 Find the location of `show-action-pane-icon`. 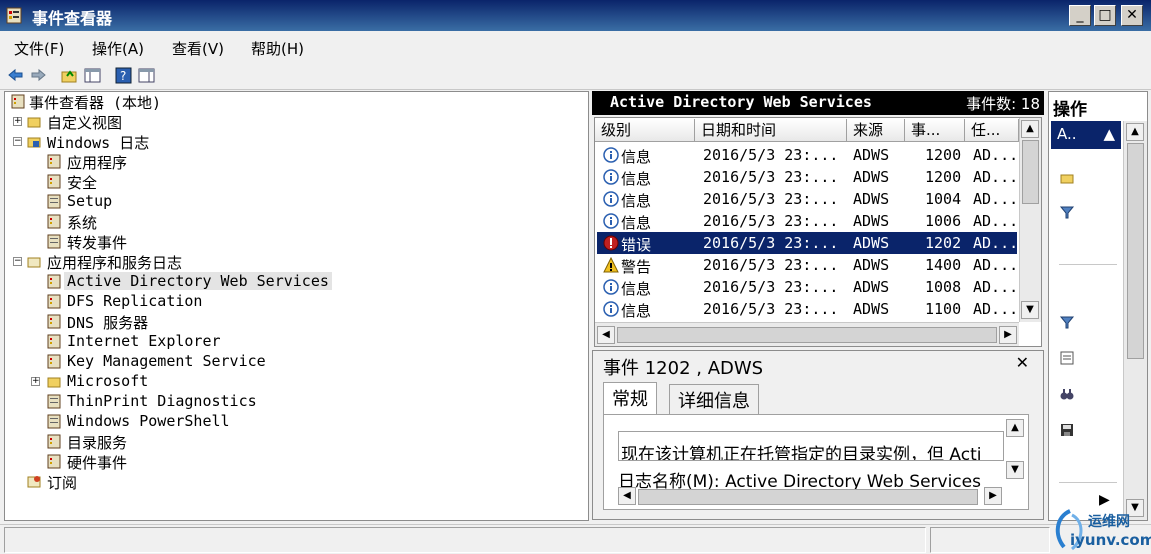

show-action-pane-icon is located at coordinates (146, 75).